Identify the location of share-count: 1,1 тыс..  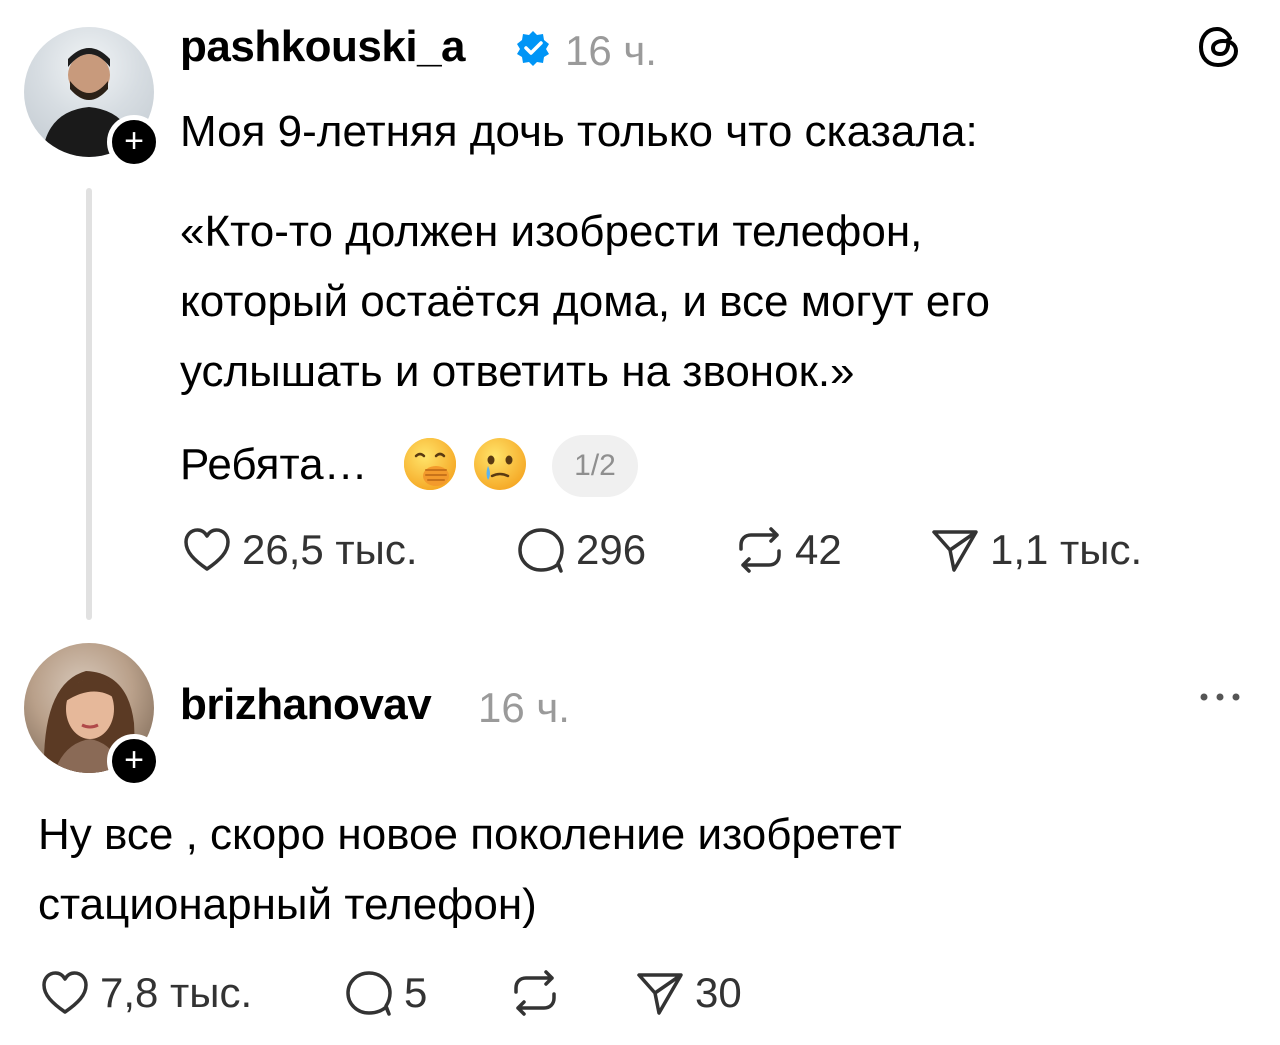
(1066, 549).